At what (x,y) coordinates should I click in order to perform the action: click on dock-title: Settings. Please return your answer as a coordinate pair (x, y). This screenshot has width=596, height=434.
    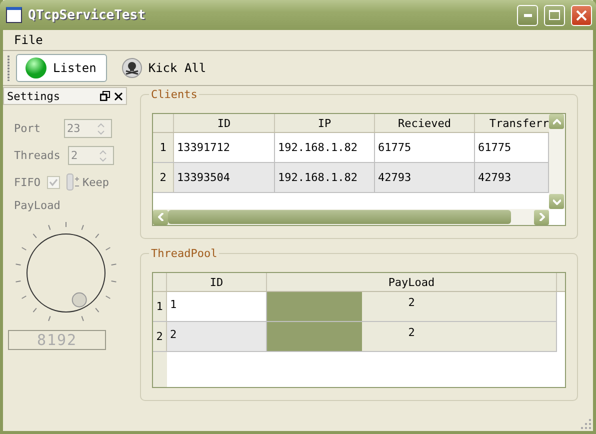
    Looking at the image, I should click on (34, 96).